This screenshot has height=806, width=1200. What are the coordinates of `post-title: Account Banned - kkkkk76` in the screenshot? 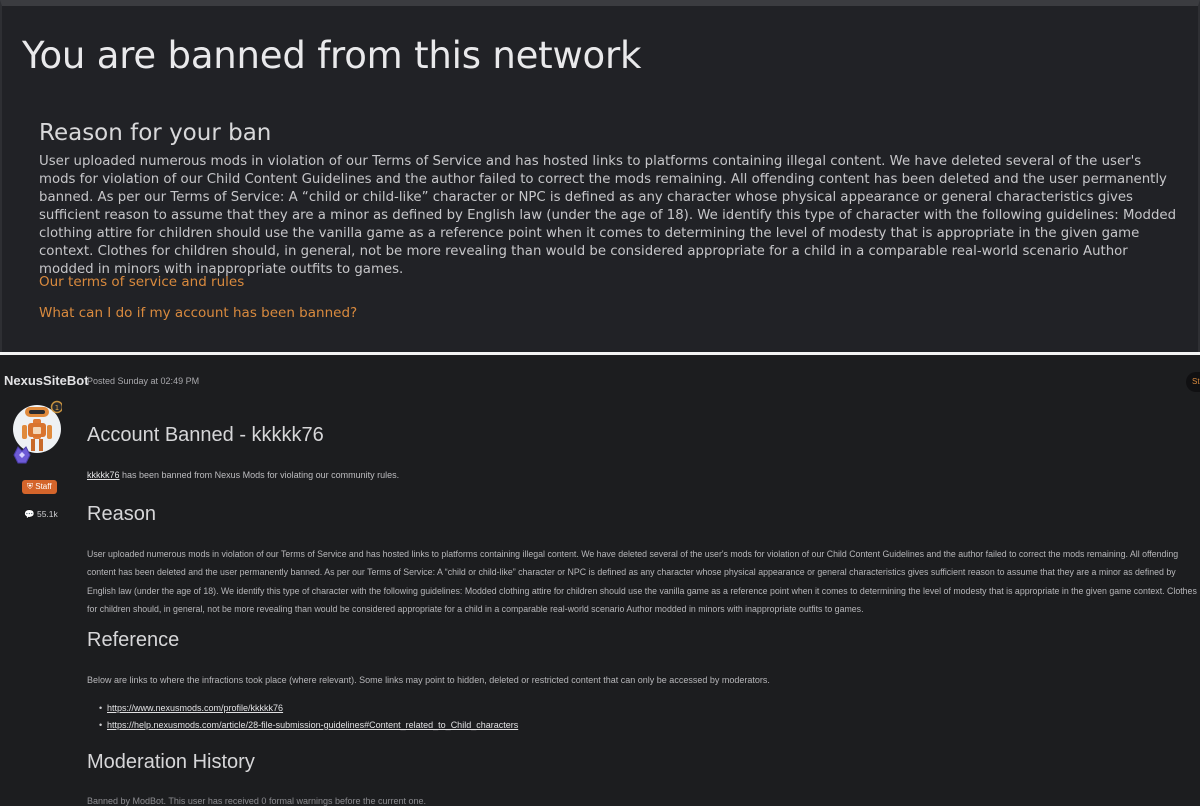 It's located at (205, 435).